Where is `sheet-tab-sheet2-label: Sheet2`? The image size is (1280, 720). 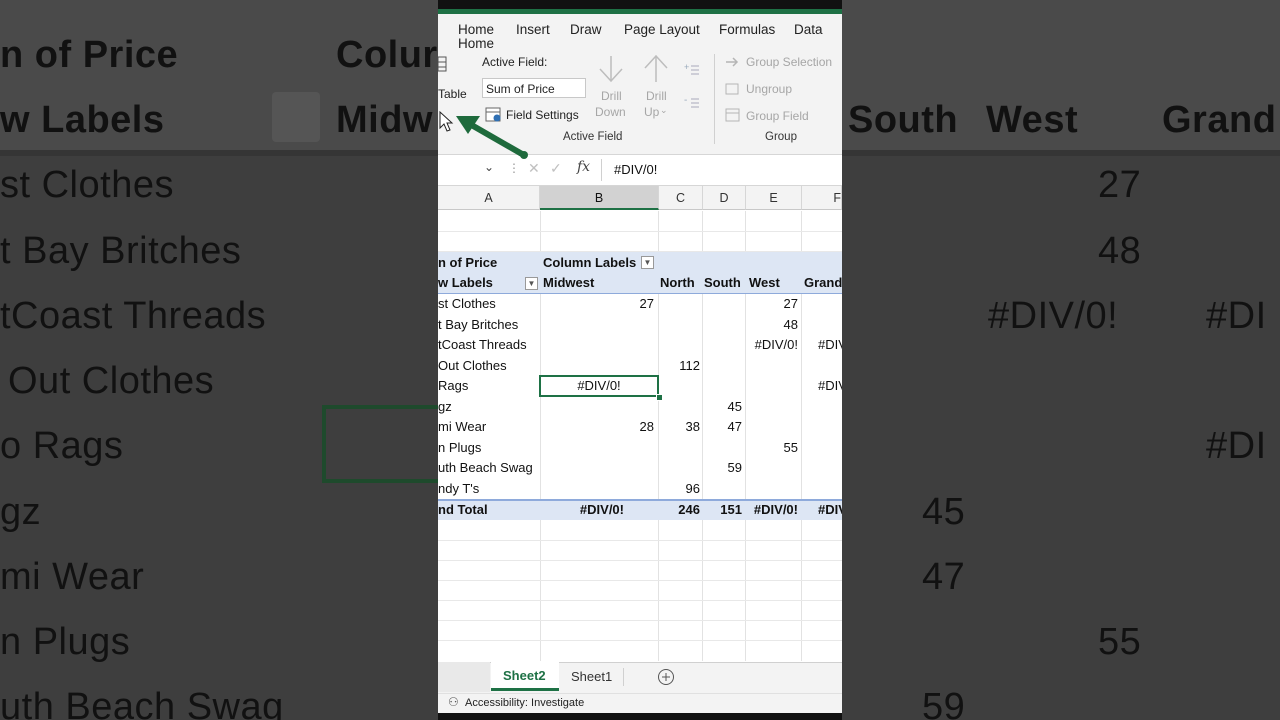
sheet-tab-sheet2-label: Sheet2 is located at coordinates (524, 675).